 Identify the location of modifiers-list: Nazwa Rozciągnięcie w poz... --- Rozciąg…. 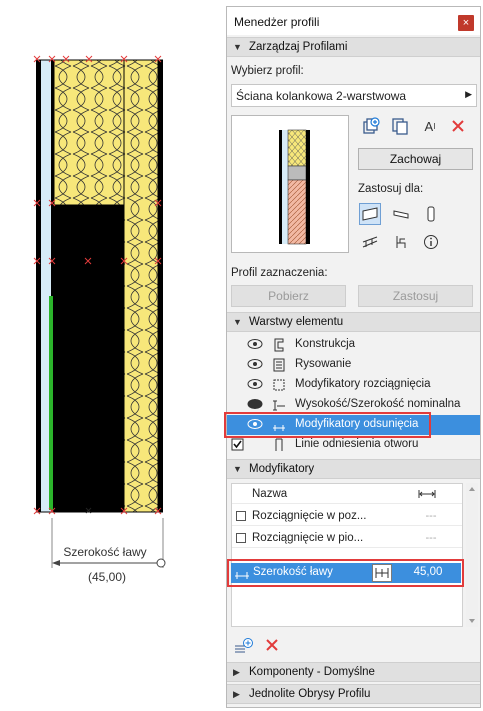
(347, 555).